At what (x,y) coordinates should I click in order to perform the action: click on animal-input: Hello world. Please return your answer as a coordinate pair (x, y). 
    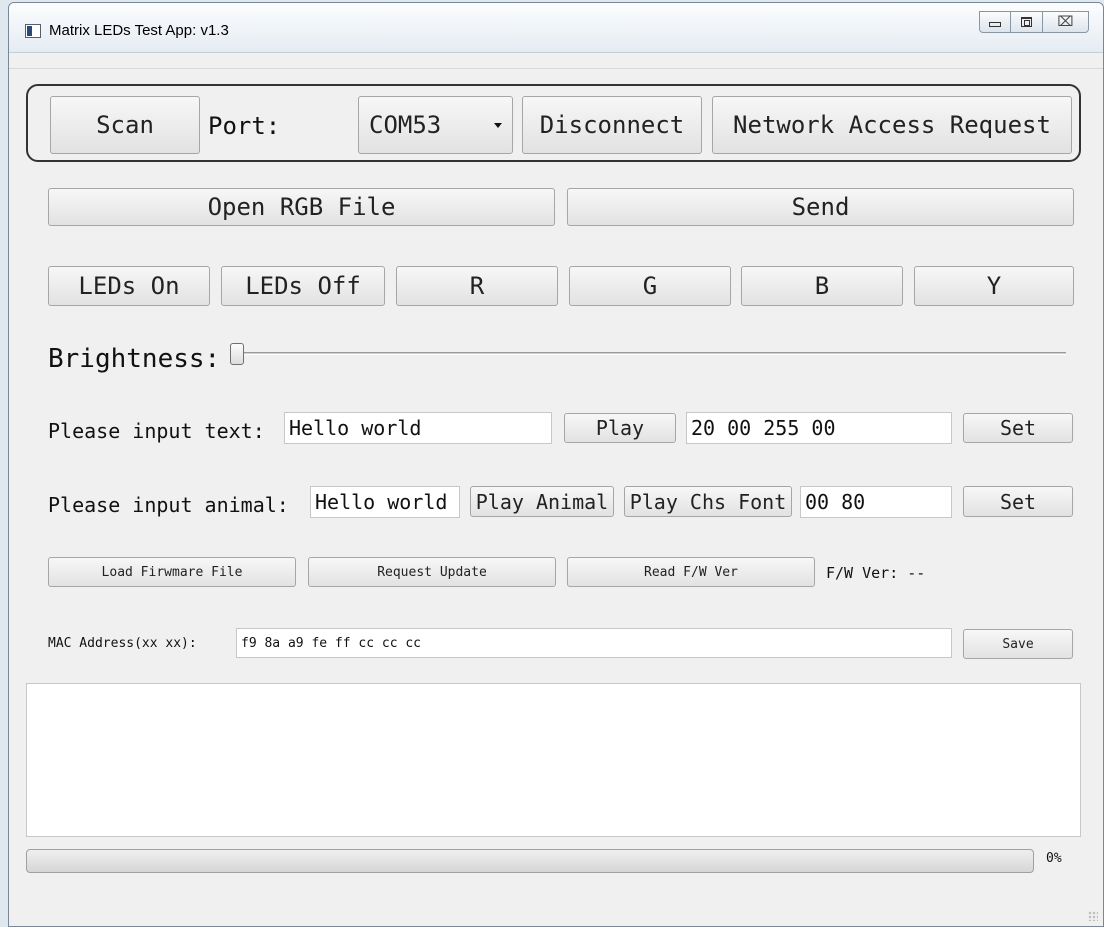
    Looking at the image, I should click on (385, 502).